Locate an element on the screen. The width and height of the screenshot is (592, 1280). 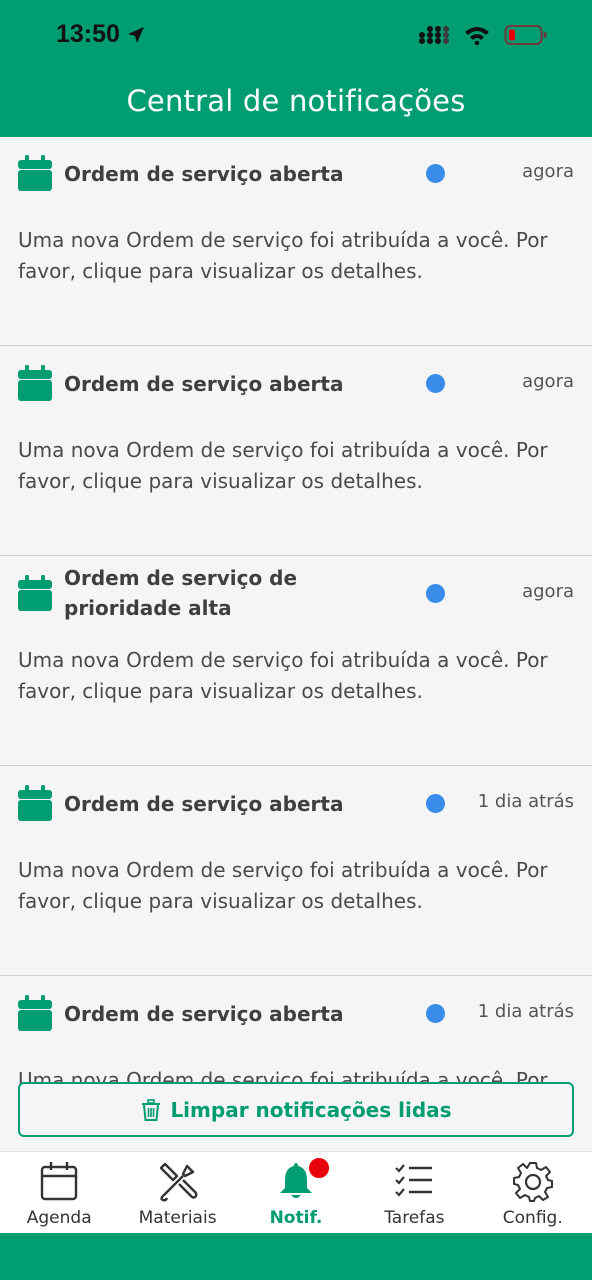
tab-label: Tarefas is located at coordinates (414, 1218).